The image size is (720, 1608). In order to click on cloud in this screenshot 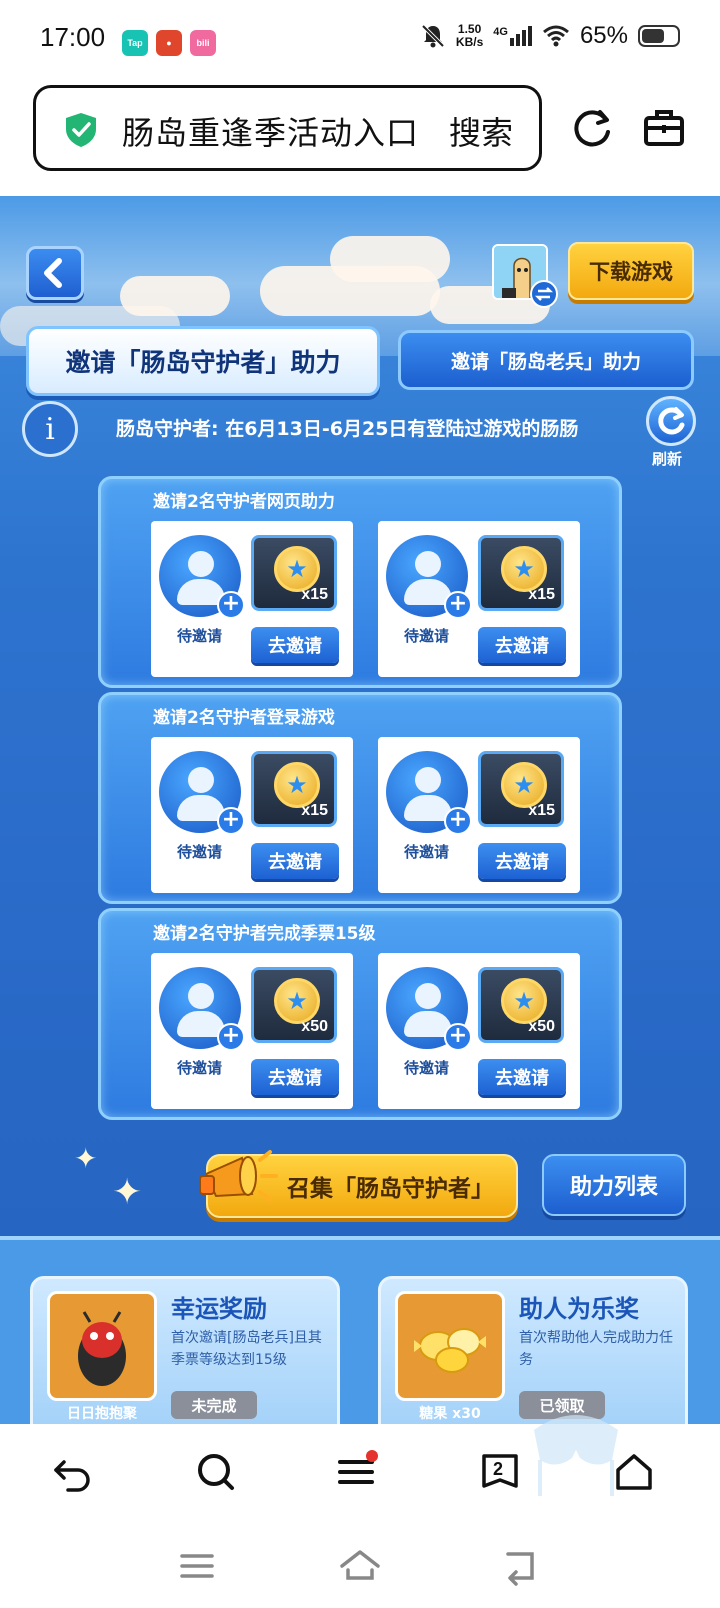, I will do `click(390, 259)`.